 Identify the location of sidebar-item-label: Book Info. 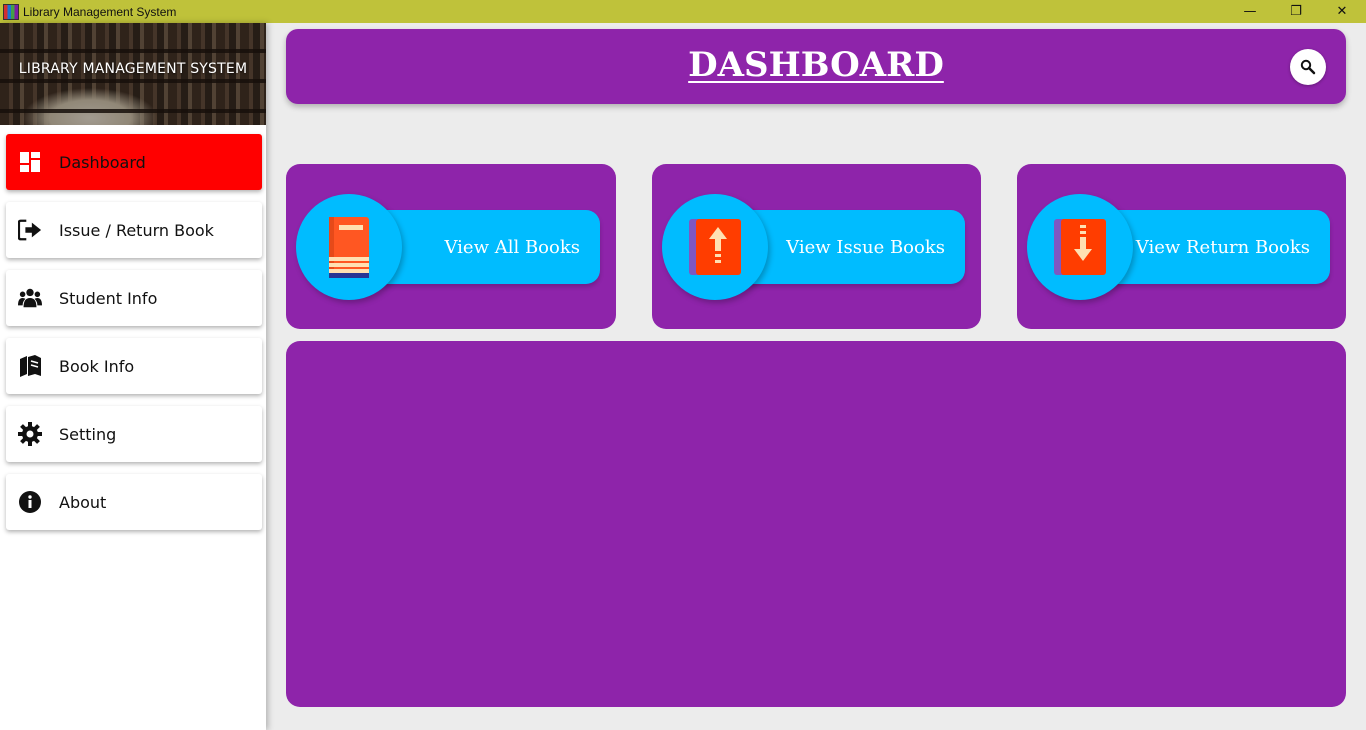
(97, 366).